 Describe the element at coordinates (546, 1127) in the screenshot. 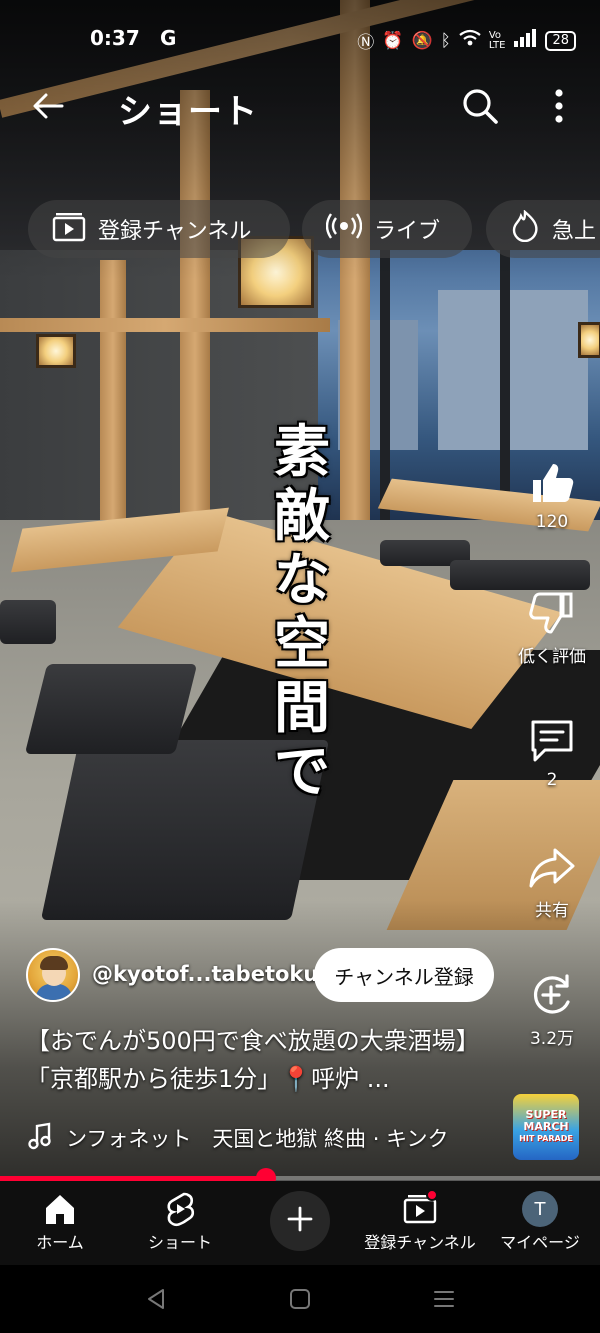

I see `music-thumbnail: SUPER MARCH HIT PARADE` at that location.